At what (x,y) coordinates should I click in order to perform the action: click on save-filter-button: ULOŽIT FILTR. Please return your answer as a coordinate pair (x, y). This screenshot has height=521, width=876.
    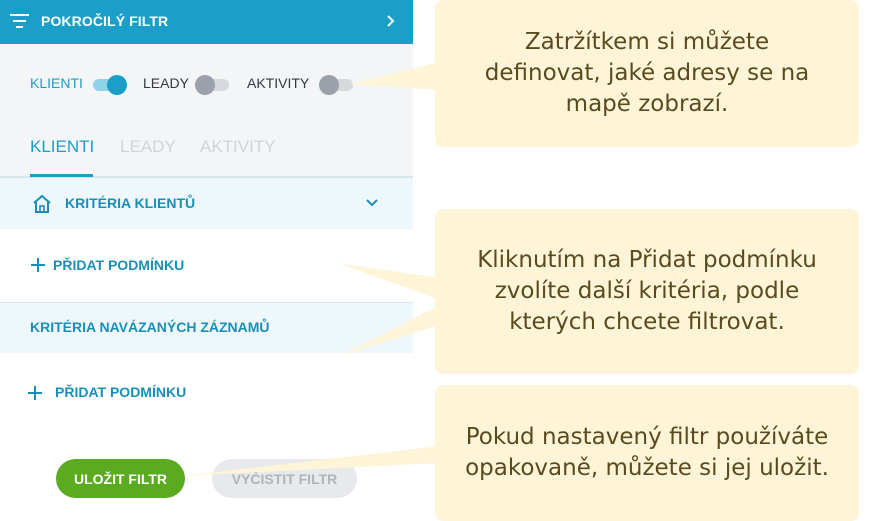
    Looking at the image, I should click on (120, 478).